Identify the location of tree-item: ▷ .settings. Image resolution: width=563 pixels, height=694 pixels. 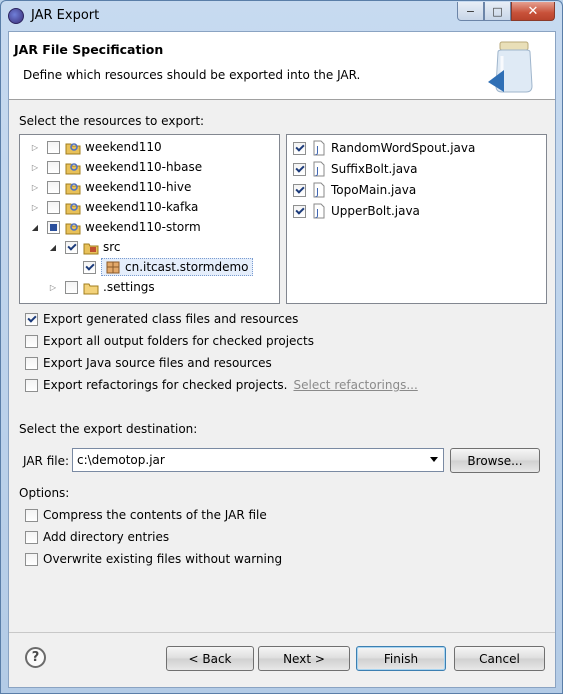
(101, 287).